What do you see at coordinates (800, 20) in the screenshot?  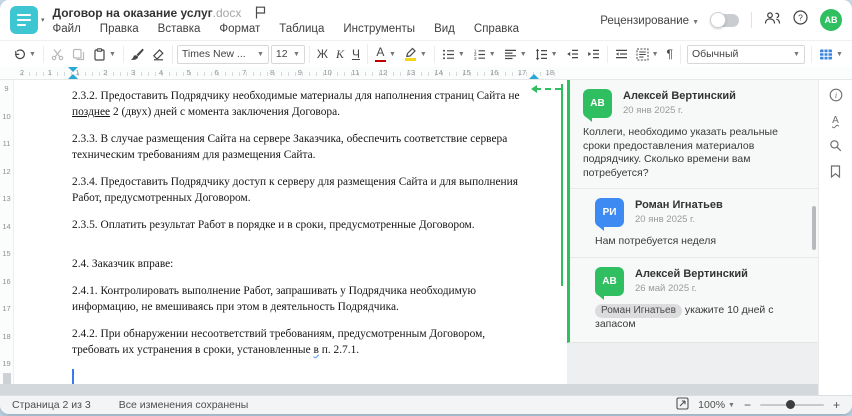 I see `help-icon: ?` at bounding box center [800, 20].